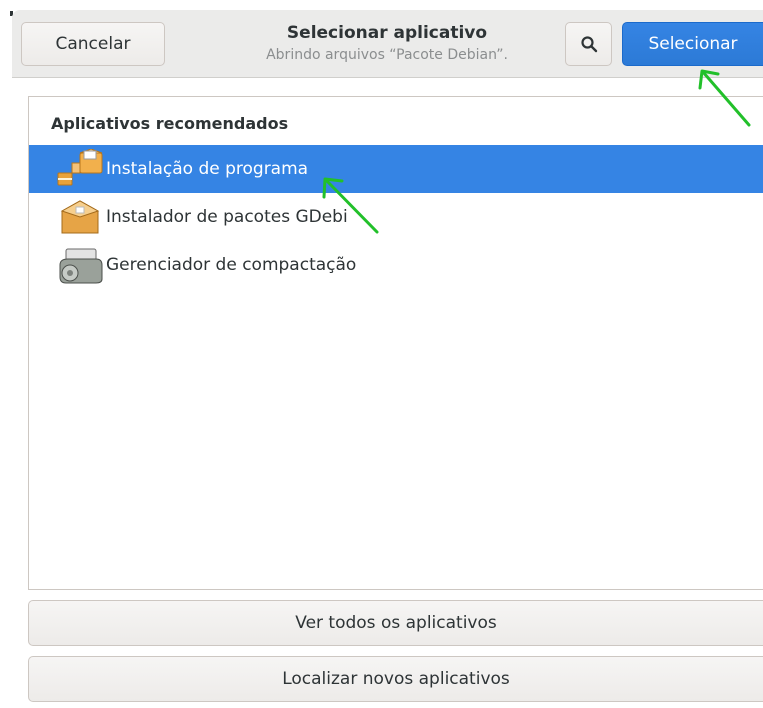 This screenshot has height=708, width=763. Describe the element at coordinates (395, 623) in the screenshot. I see `view-all-apps-button: Ver todos os aplicativos` at that location.